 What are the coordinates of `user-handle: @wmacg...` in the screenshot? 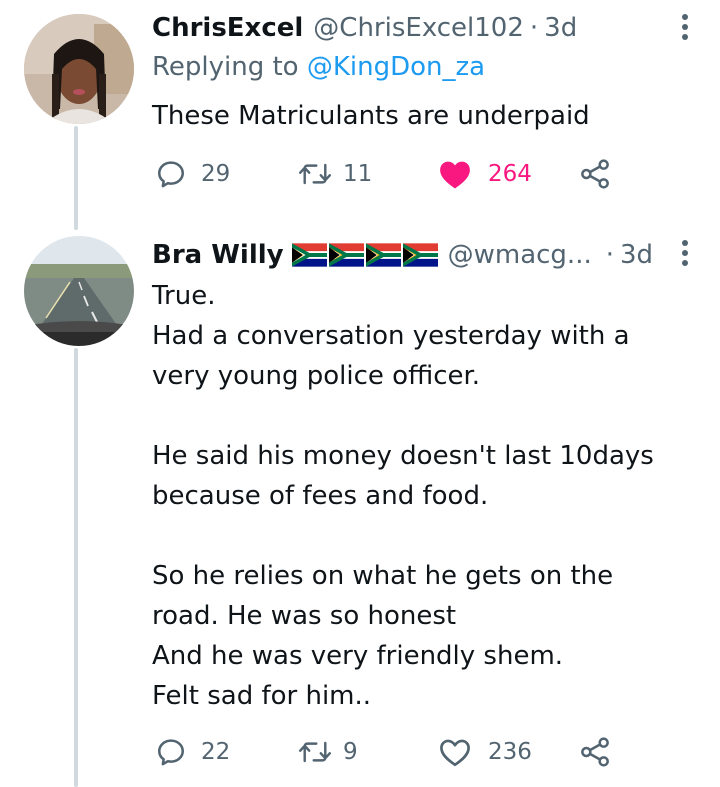 It's located at (520, 255).